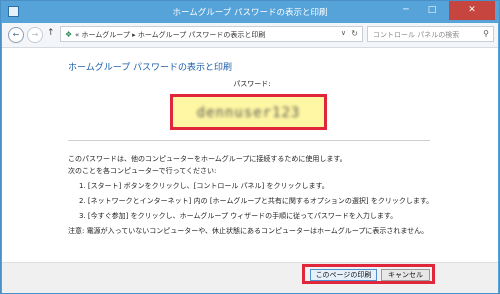  What do you see at coordinates (486, 33) in the screenshot?
I see `search-icon: ⚲` at bounding box center [486, 33].